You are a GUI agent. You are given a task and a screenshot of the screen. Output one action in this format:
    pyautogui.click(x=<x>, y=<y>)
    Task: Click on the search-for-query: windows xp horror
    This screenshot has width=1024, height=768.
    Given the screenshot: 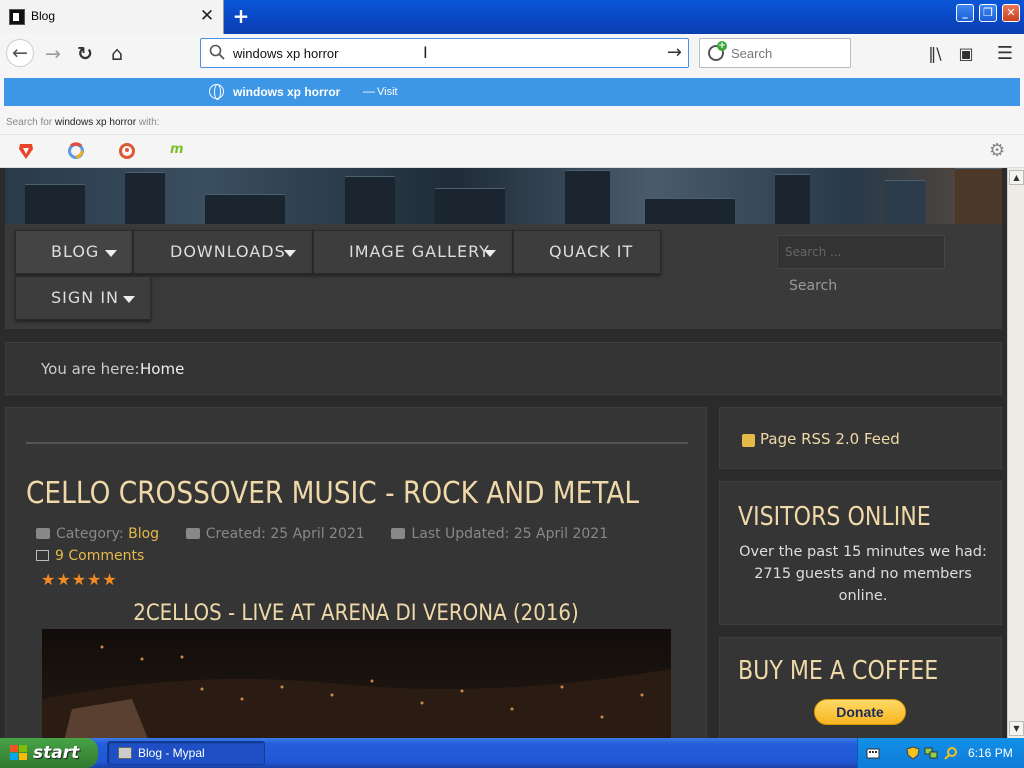 What is the action you would take?
    pyautogui.click(x=95, y=122)
    